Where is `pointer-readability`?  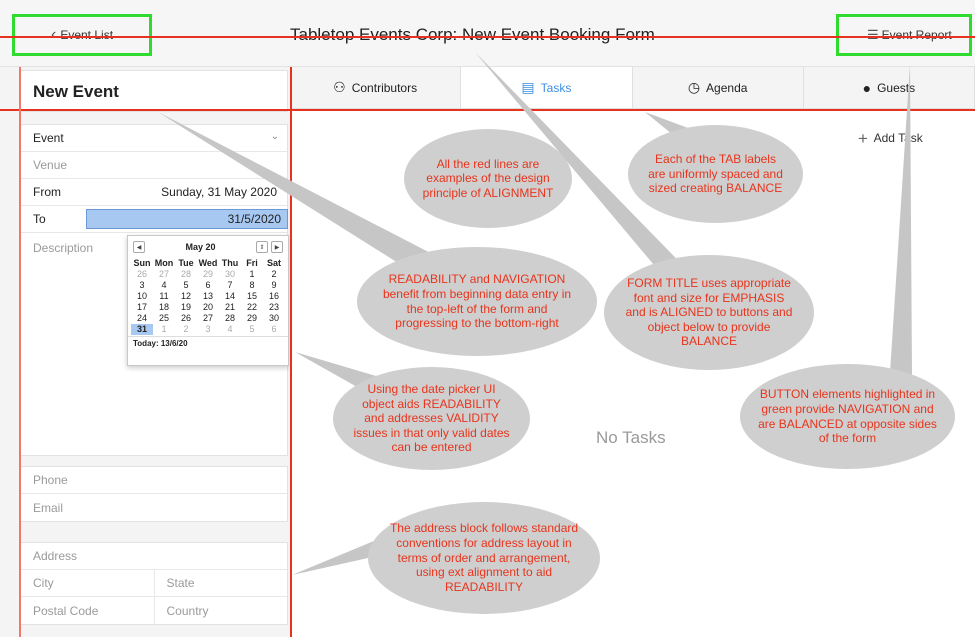
pointer-readability is located at coordinates (300, 197).